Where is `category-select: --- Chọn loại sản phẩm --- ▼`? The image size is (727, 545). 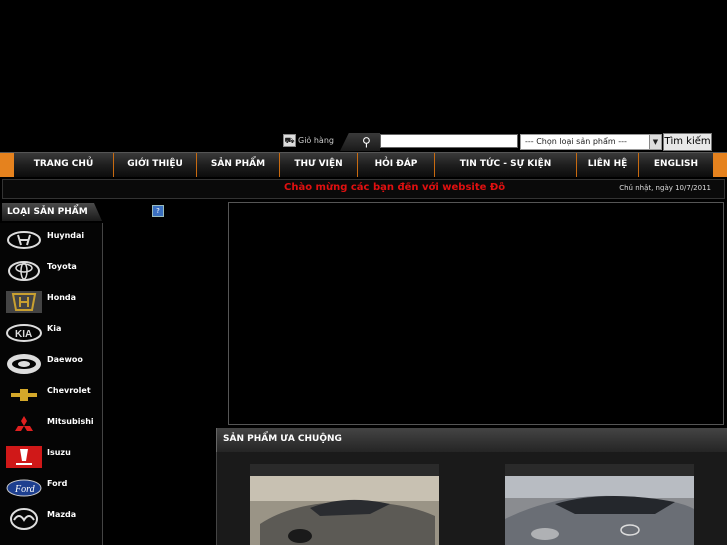
category-select: --- Chọn loại sản phẩm --- ▼ is located at coordinates (591, 142).